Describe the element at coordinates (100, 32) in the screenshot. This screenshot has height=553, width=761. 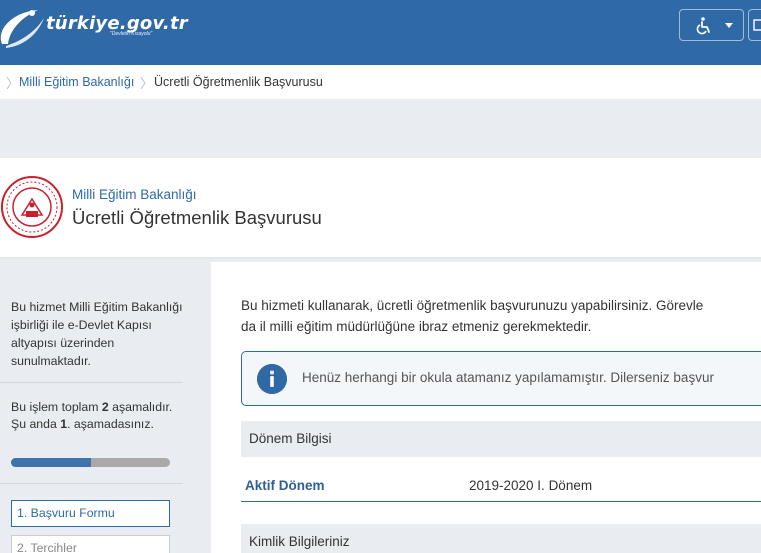
I see `turkiye-gov-logo: türkiye.gov.tr "Devletin Kısayolu"` at that location.